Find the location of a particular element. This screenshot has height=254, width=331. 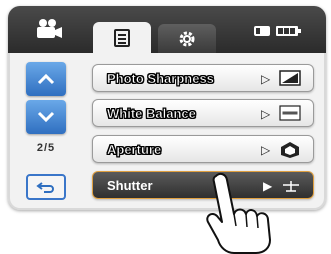

status-icons is located at coordinates (278, 33).